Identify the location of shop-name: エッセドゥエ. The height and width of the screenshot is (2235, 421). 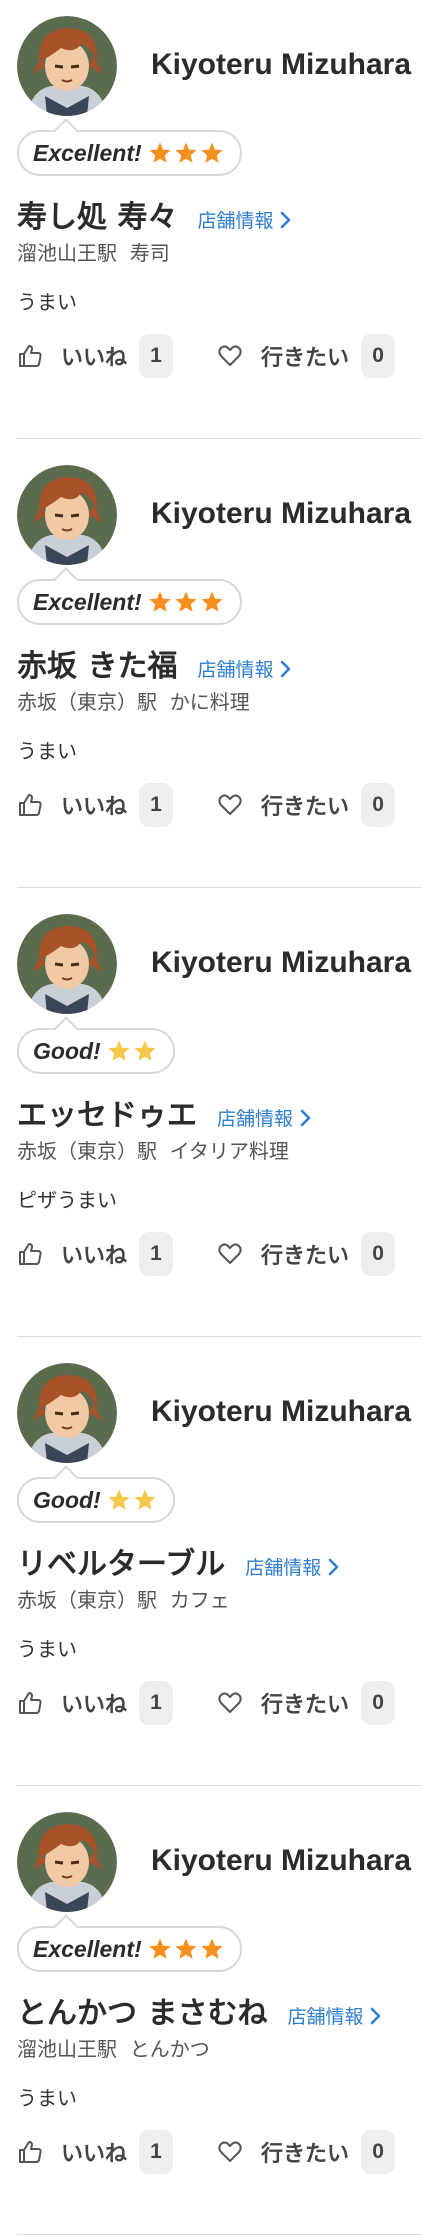
(107, 1112).